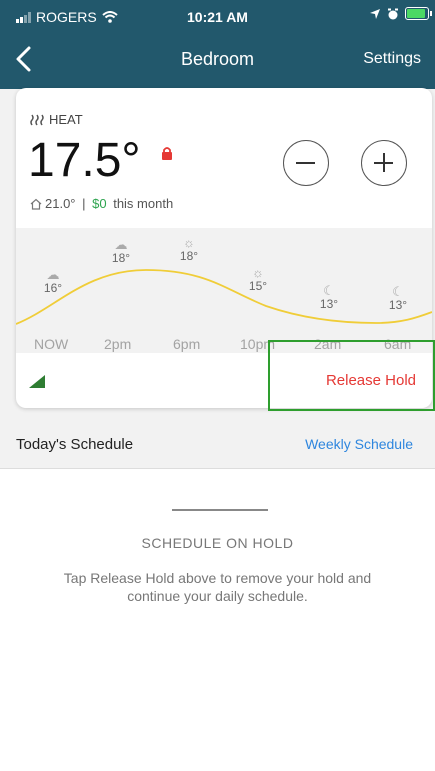  What do you see at coordinates (141, 203) in the screenshot?
I see `cost-suffix: this month` at bounding box center [141, 203].